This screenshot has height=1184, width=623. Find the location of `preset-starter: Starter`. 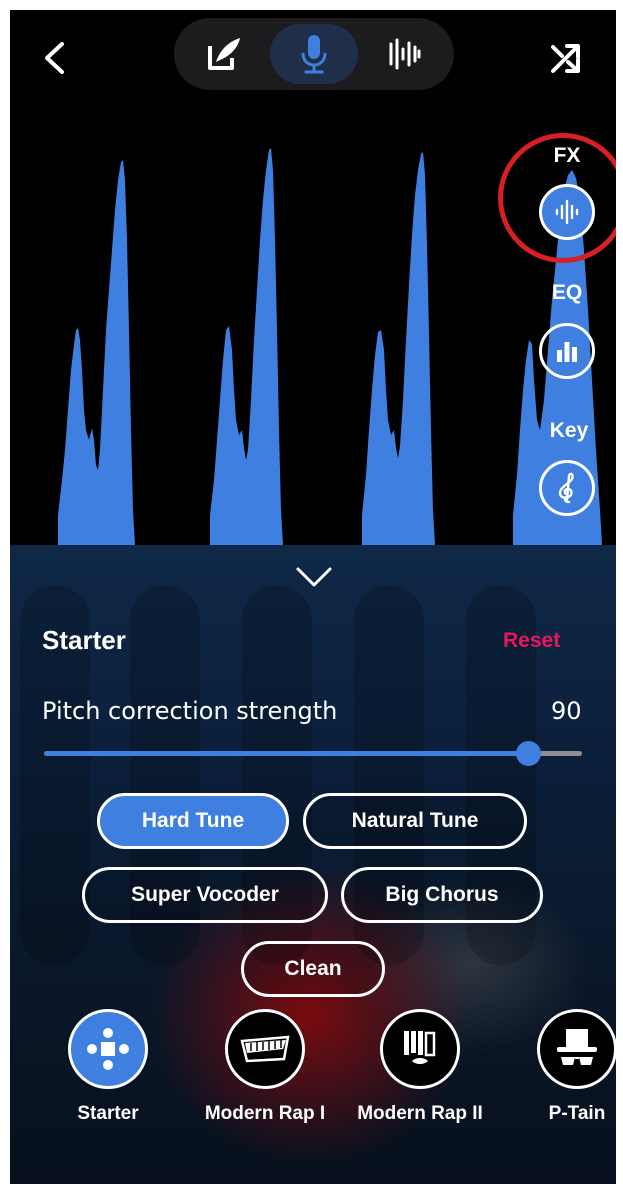

preset-starter: Starter is located at coordinates (108, 1067).